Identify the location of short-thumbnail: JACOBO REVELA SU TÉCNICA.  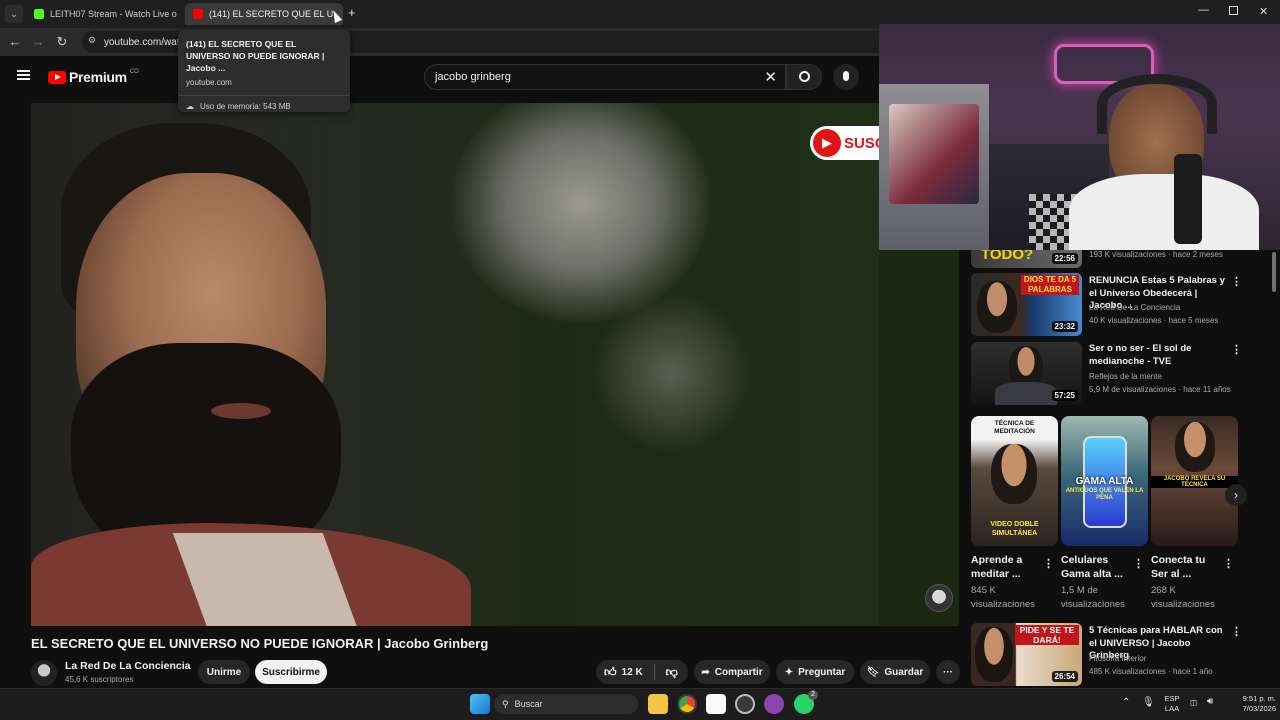
(1194, 481).